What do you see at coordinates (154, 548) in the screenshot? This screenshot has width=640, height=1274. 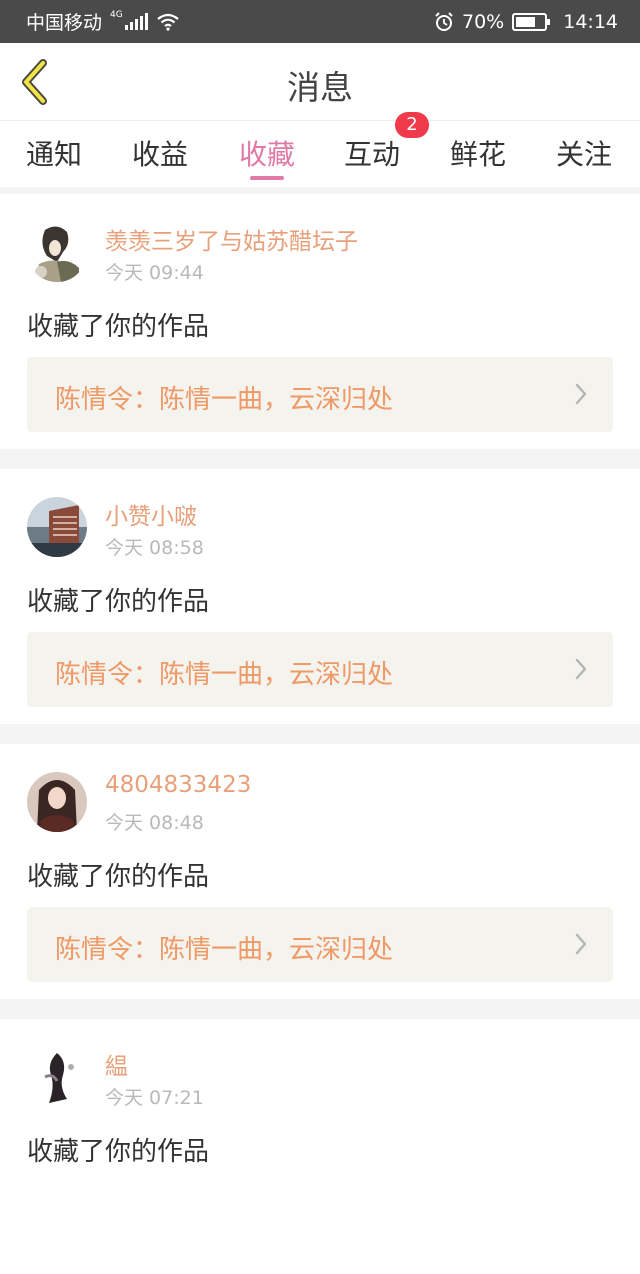 I see `timestamp: 今天 08:58` at bounding box center [154, 548].